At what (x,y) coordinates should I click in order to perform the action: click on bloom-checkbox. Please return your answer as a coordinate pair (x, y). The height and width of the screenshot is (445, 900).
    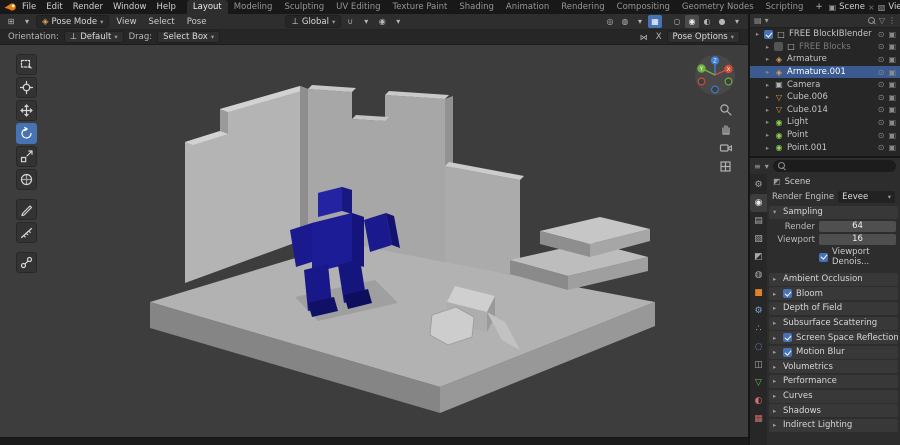
    Looking at the image, I should click on (787, 294).